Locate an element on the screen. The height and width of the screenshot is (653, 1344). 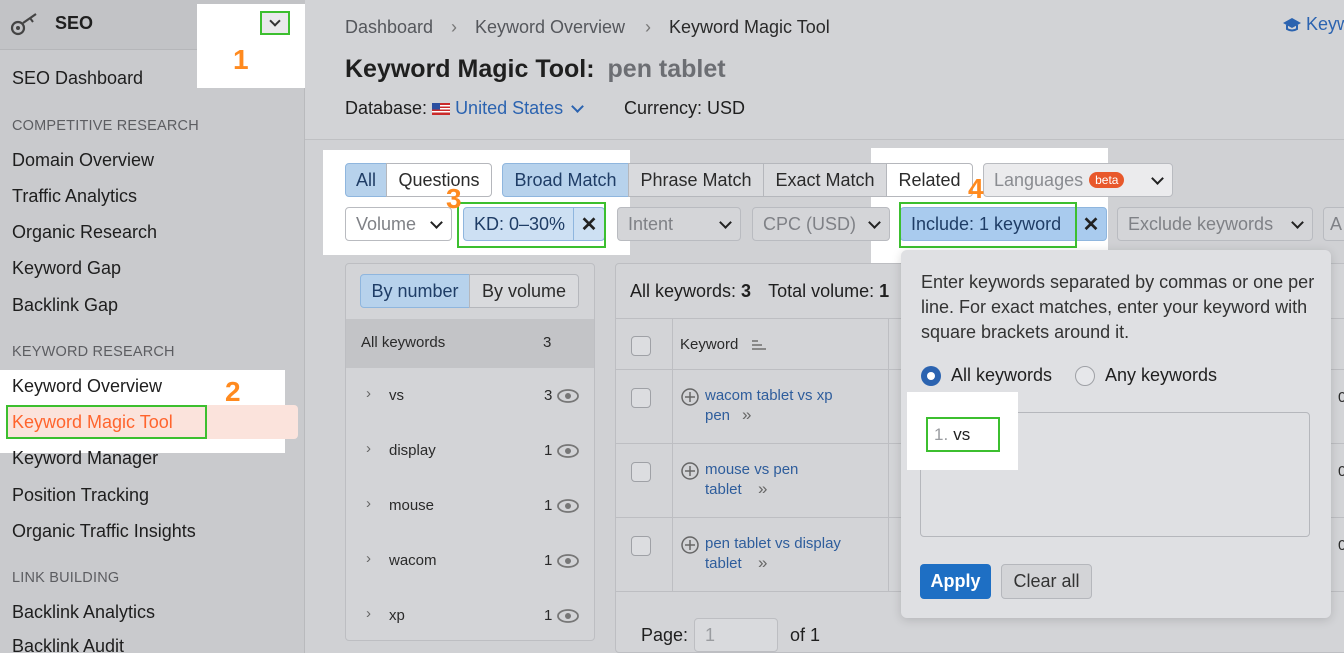
groups-all-row: All keywords 3 is located at coordinates (470, 343).